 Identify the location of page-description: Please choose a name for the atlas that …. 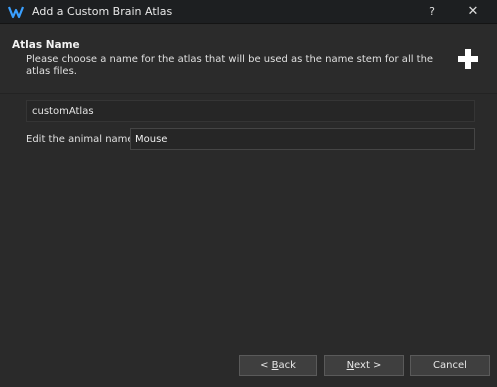
(230, 65).